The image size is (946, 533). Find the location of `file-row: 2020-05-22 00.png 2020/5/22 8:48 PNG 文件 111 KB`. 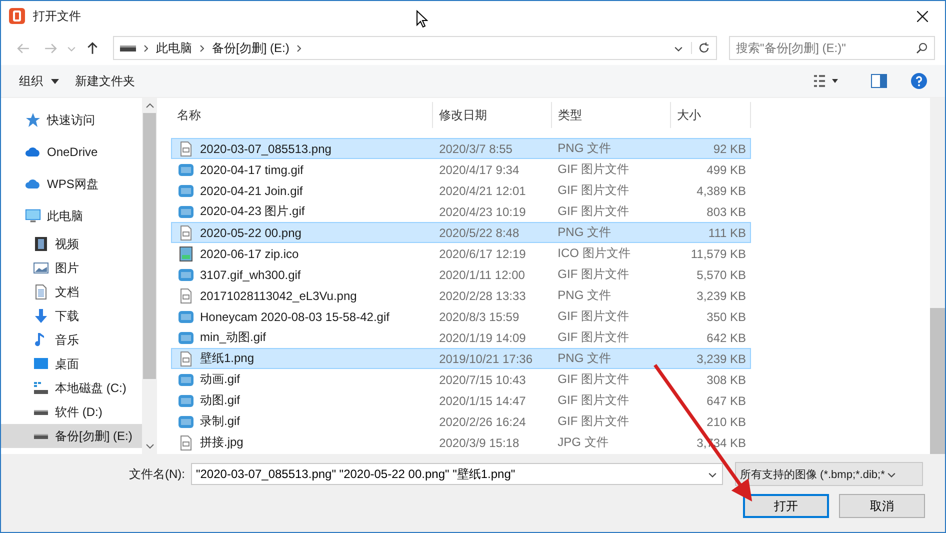

file-row: 2020-05-22 00.png 2020/5/22 8:48 PNG 文件 111 KB is located at coordinates (461, 232).